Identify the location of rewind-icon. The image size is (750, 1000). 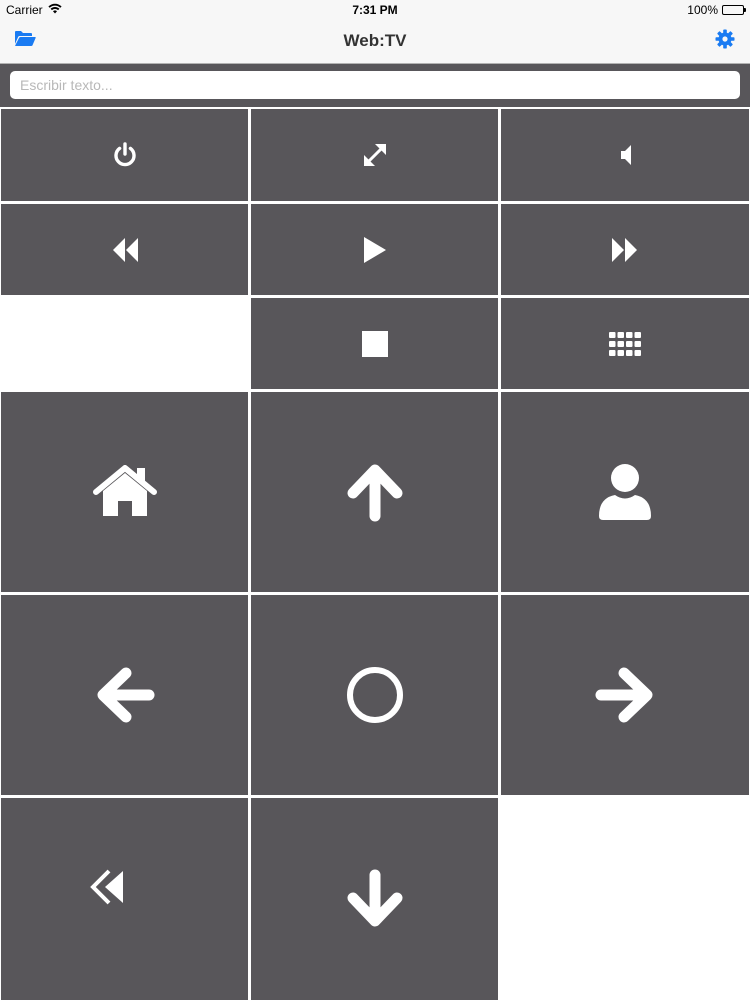
(125, 250).